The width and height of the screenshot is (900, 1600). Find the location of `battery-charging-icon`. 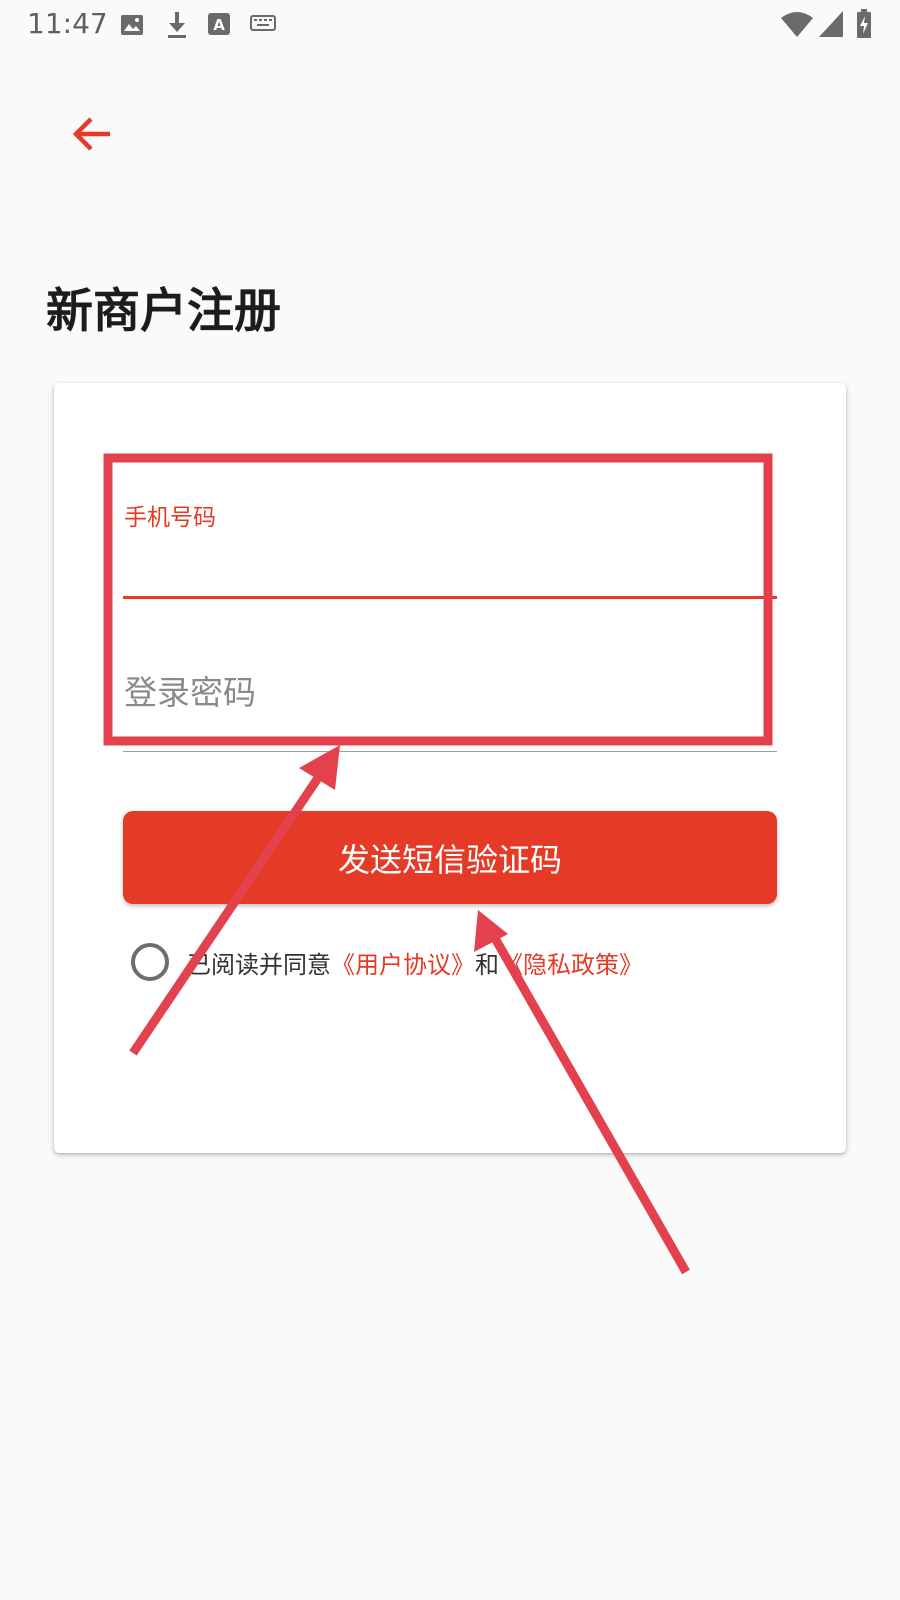

battery-charging-icon is located at coordinates (864, 26).